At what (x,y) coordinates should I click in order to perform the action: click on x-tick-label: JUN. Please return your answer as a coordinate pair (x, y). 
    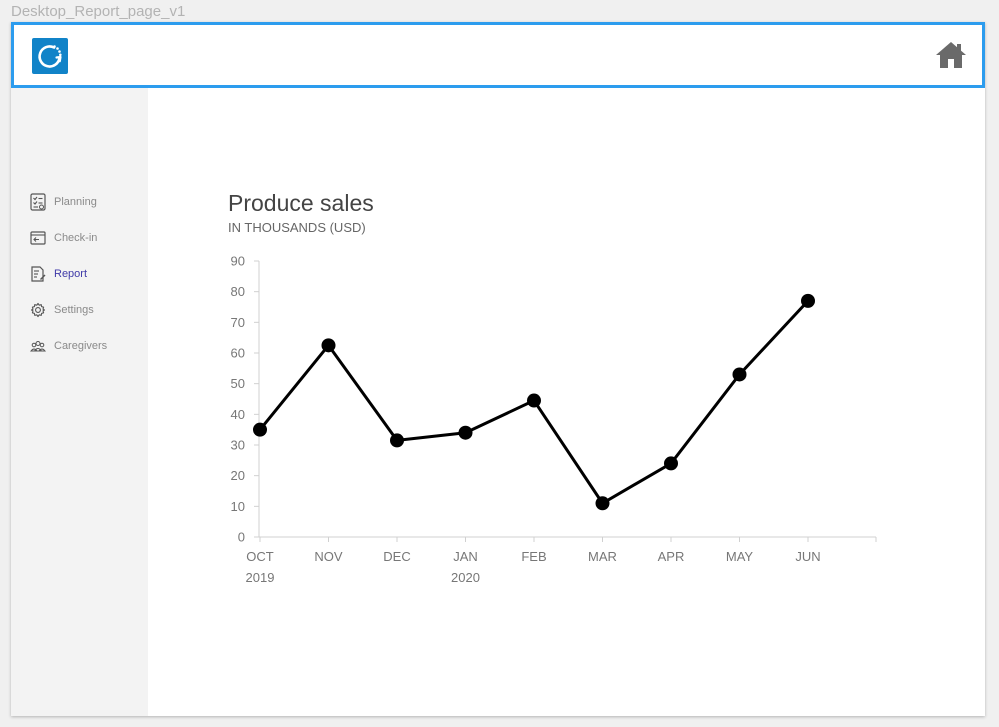
    Looking at the image, I should click on (807, 556).